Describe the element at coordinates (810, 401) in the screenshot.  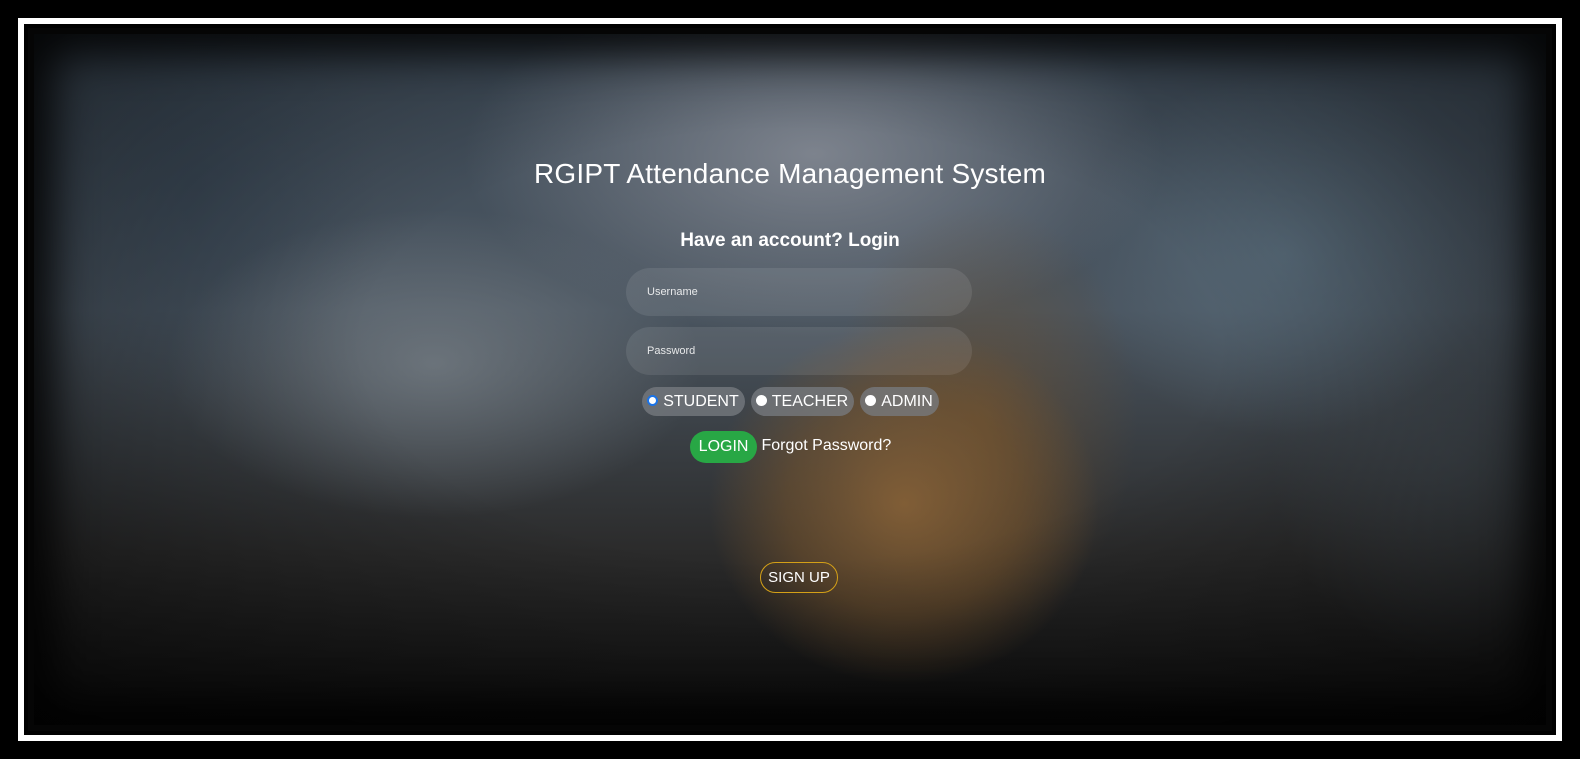
I see `role-label-teacher: TEACHER` at that location.